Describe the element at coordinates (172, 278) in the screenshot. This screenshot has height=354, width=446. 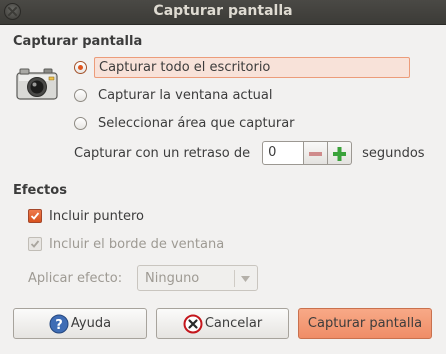
I see `apply-effect-value: Ninguno` at that location.